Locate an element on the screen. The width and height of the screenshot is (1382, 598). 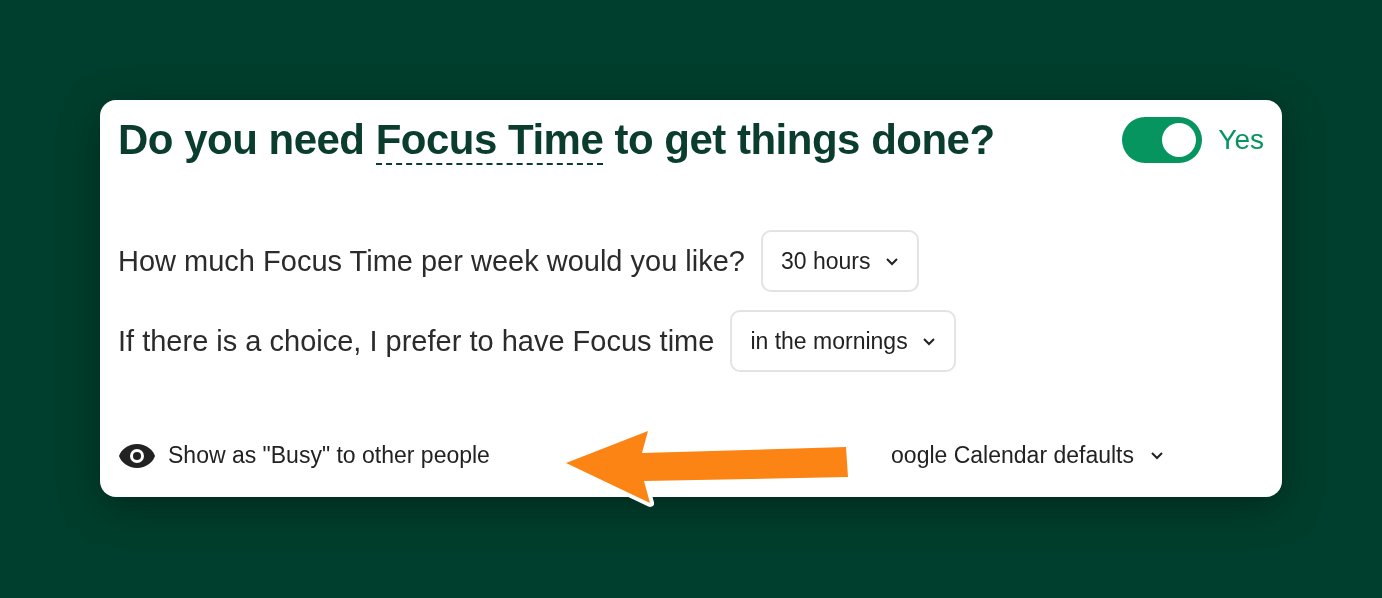
visibility-label: Show as "Busy" to other people is located at coordinates (329, 455).